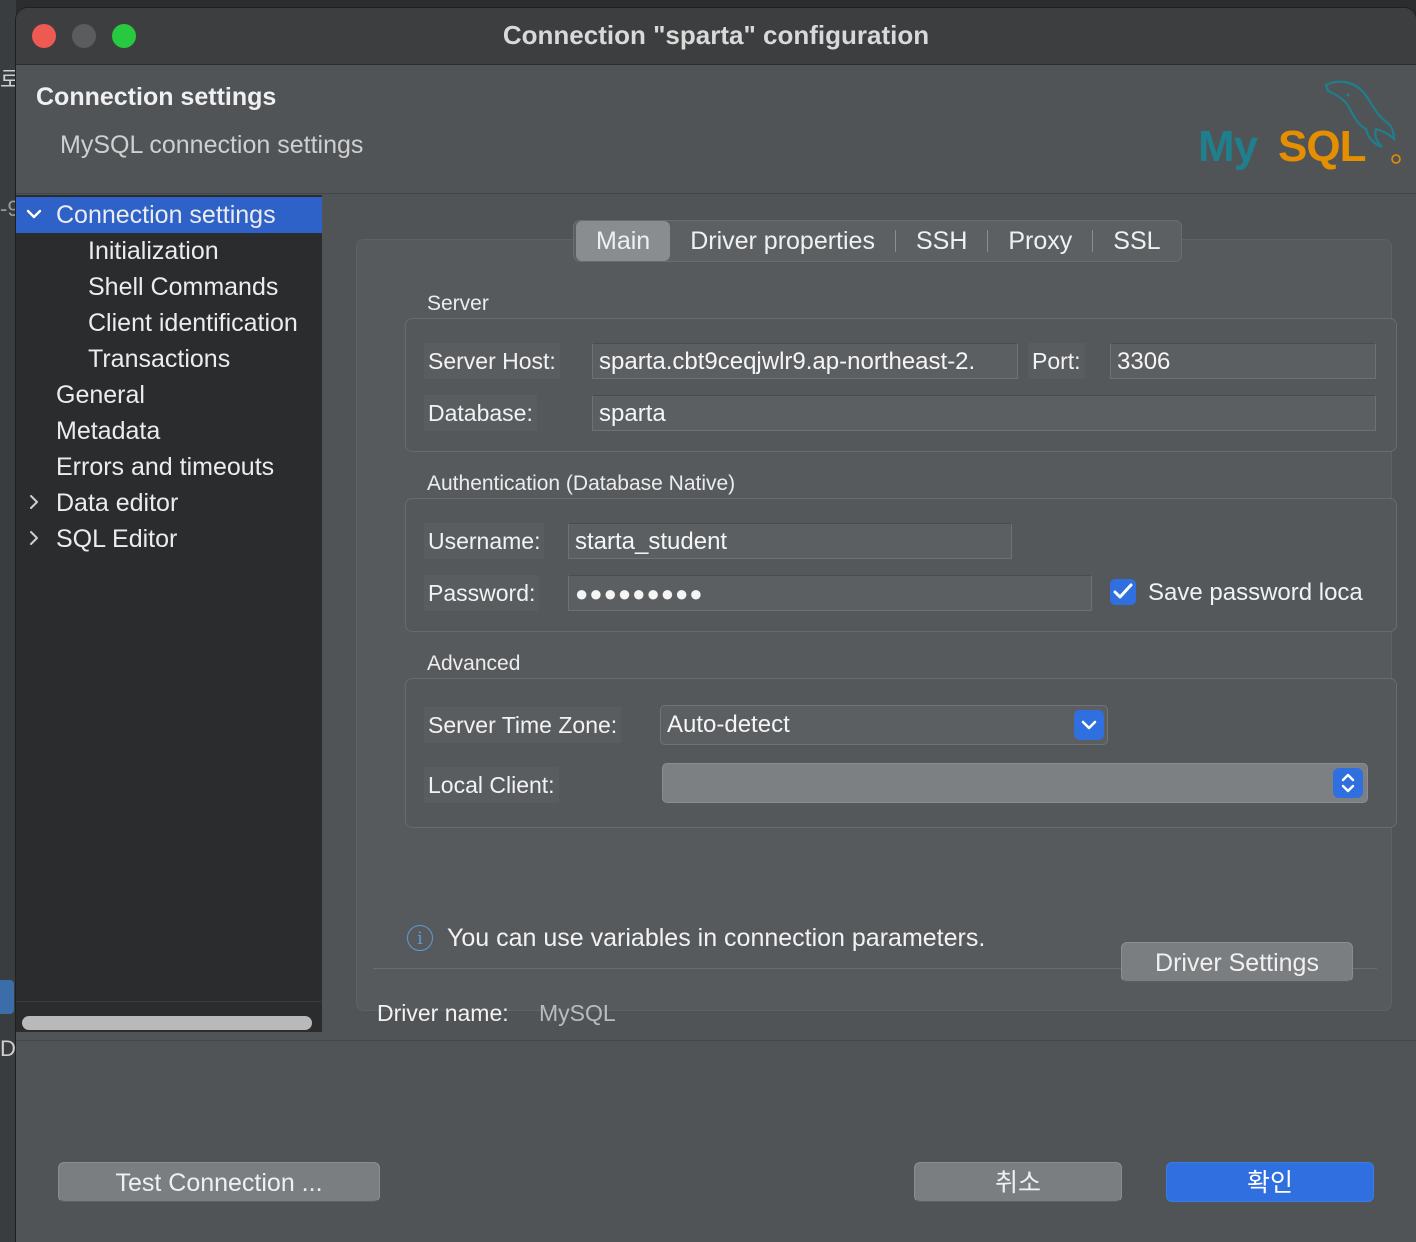  What do you see at coordinates (790, 541) in the screenshot?
I see `username-input: starta_student` at bounding box center [790, 541].